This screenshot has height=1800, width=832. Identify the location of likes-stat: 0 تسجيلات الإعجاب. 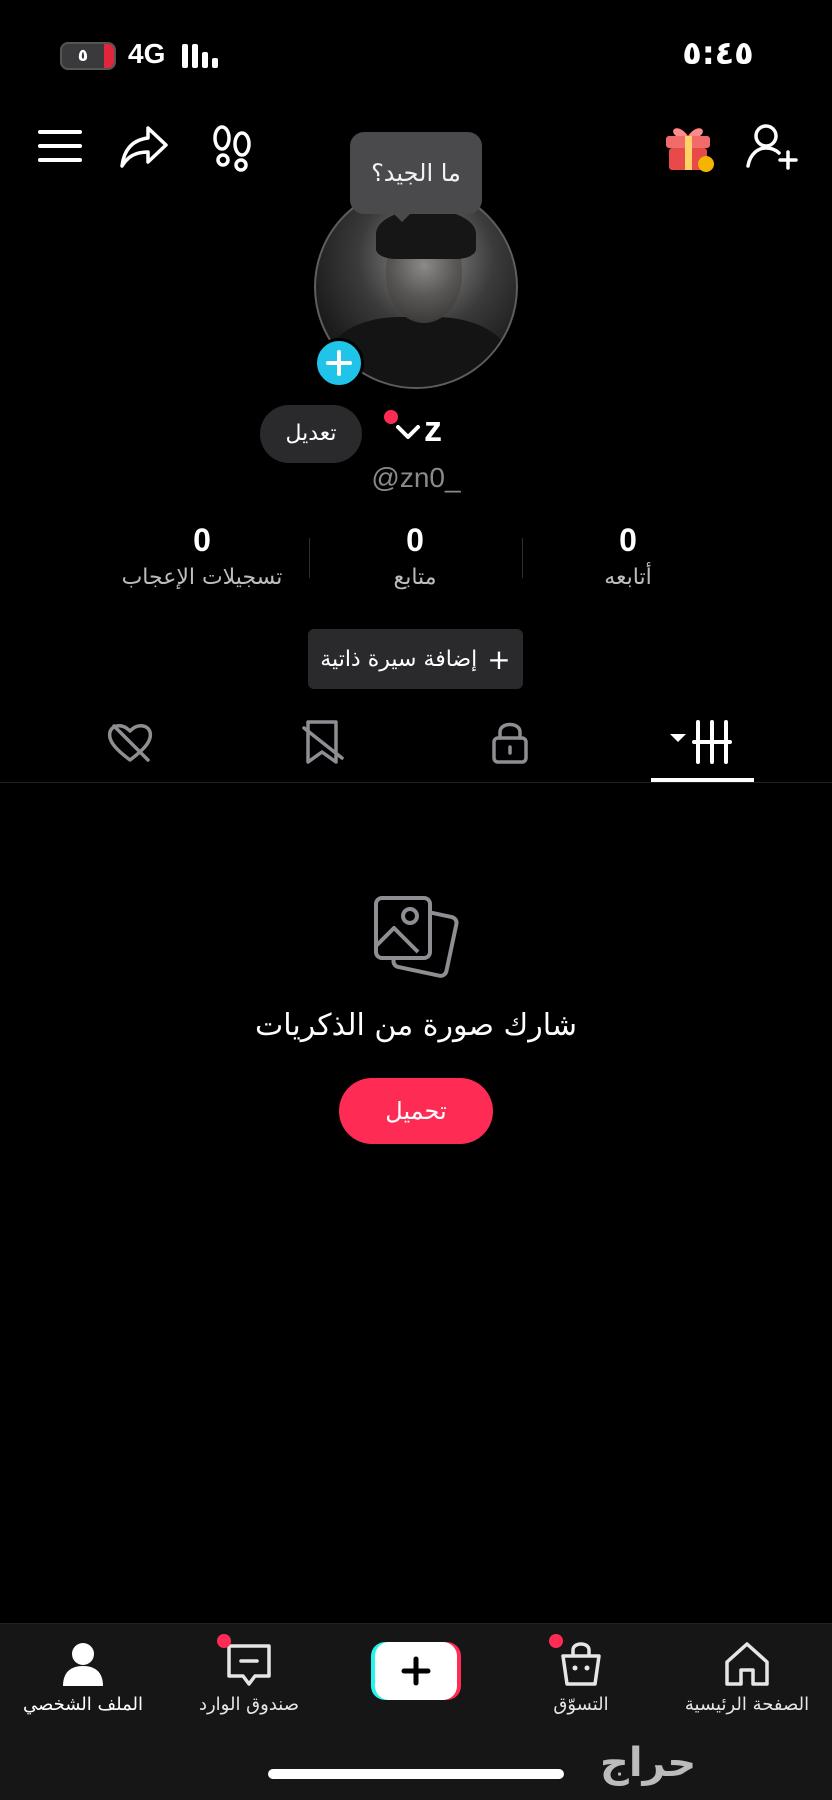
(202, 556).